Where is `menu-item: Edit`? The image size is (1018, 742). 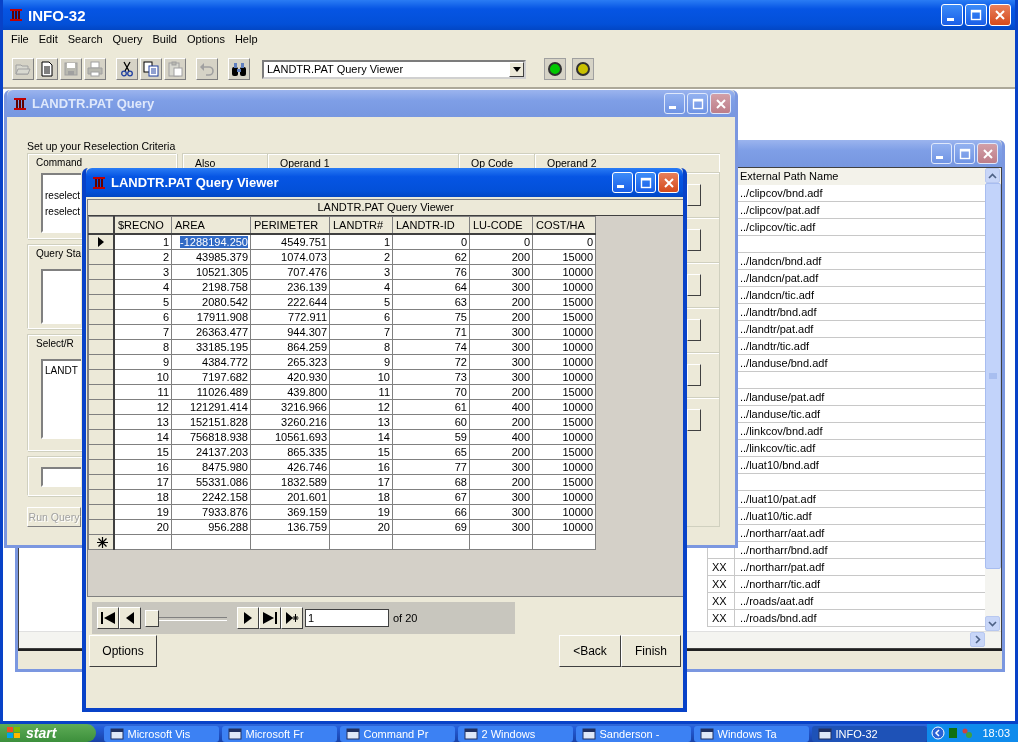
menu-item: Edit is located at coordinates (48, 39).